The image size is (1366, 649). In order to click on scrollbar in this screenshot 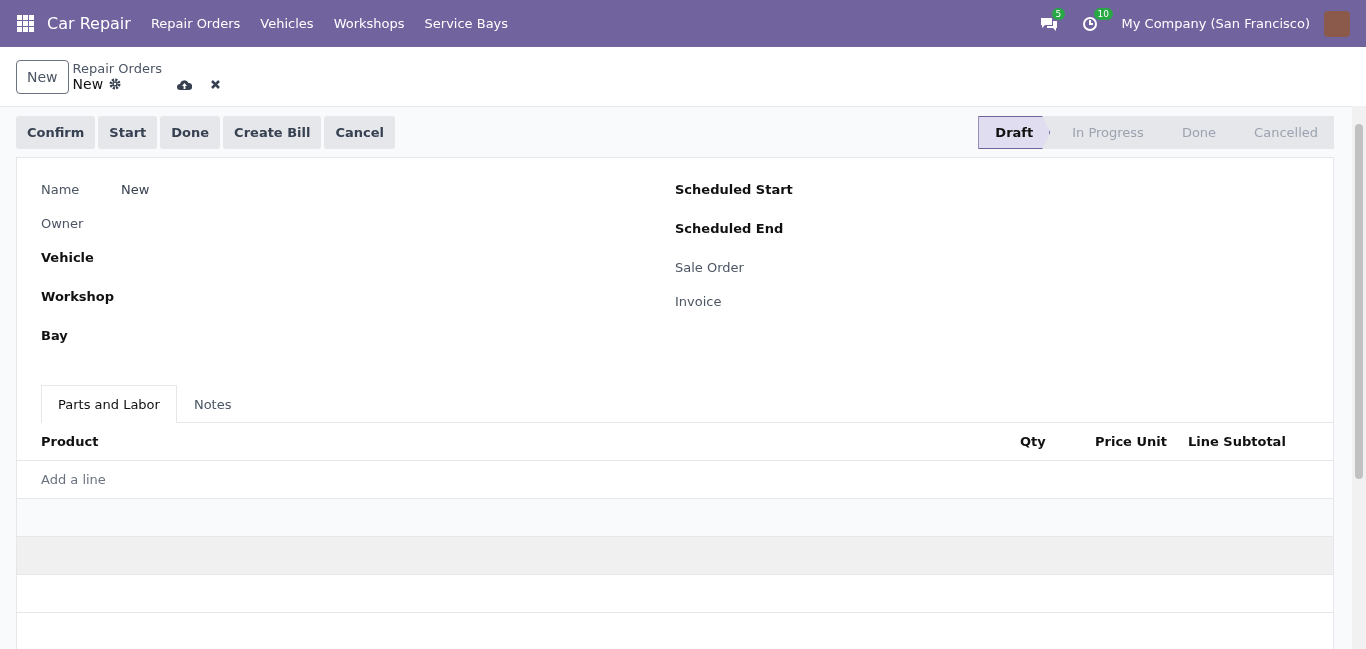, I will do `click(1359, 377)`.